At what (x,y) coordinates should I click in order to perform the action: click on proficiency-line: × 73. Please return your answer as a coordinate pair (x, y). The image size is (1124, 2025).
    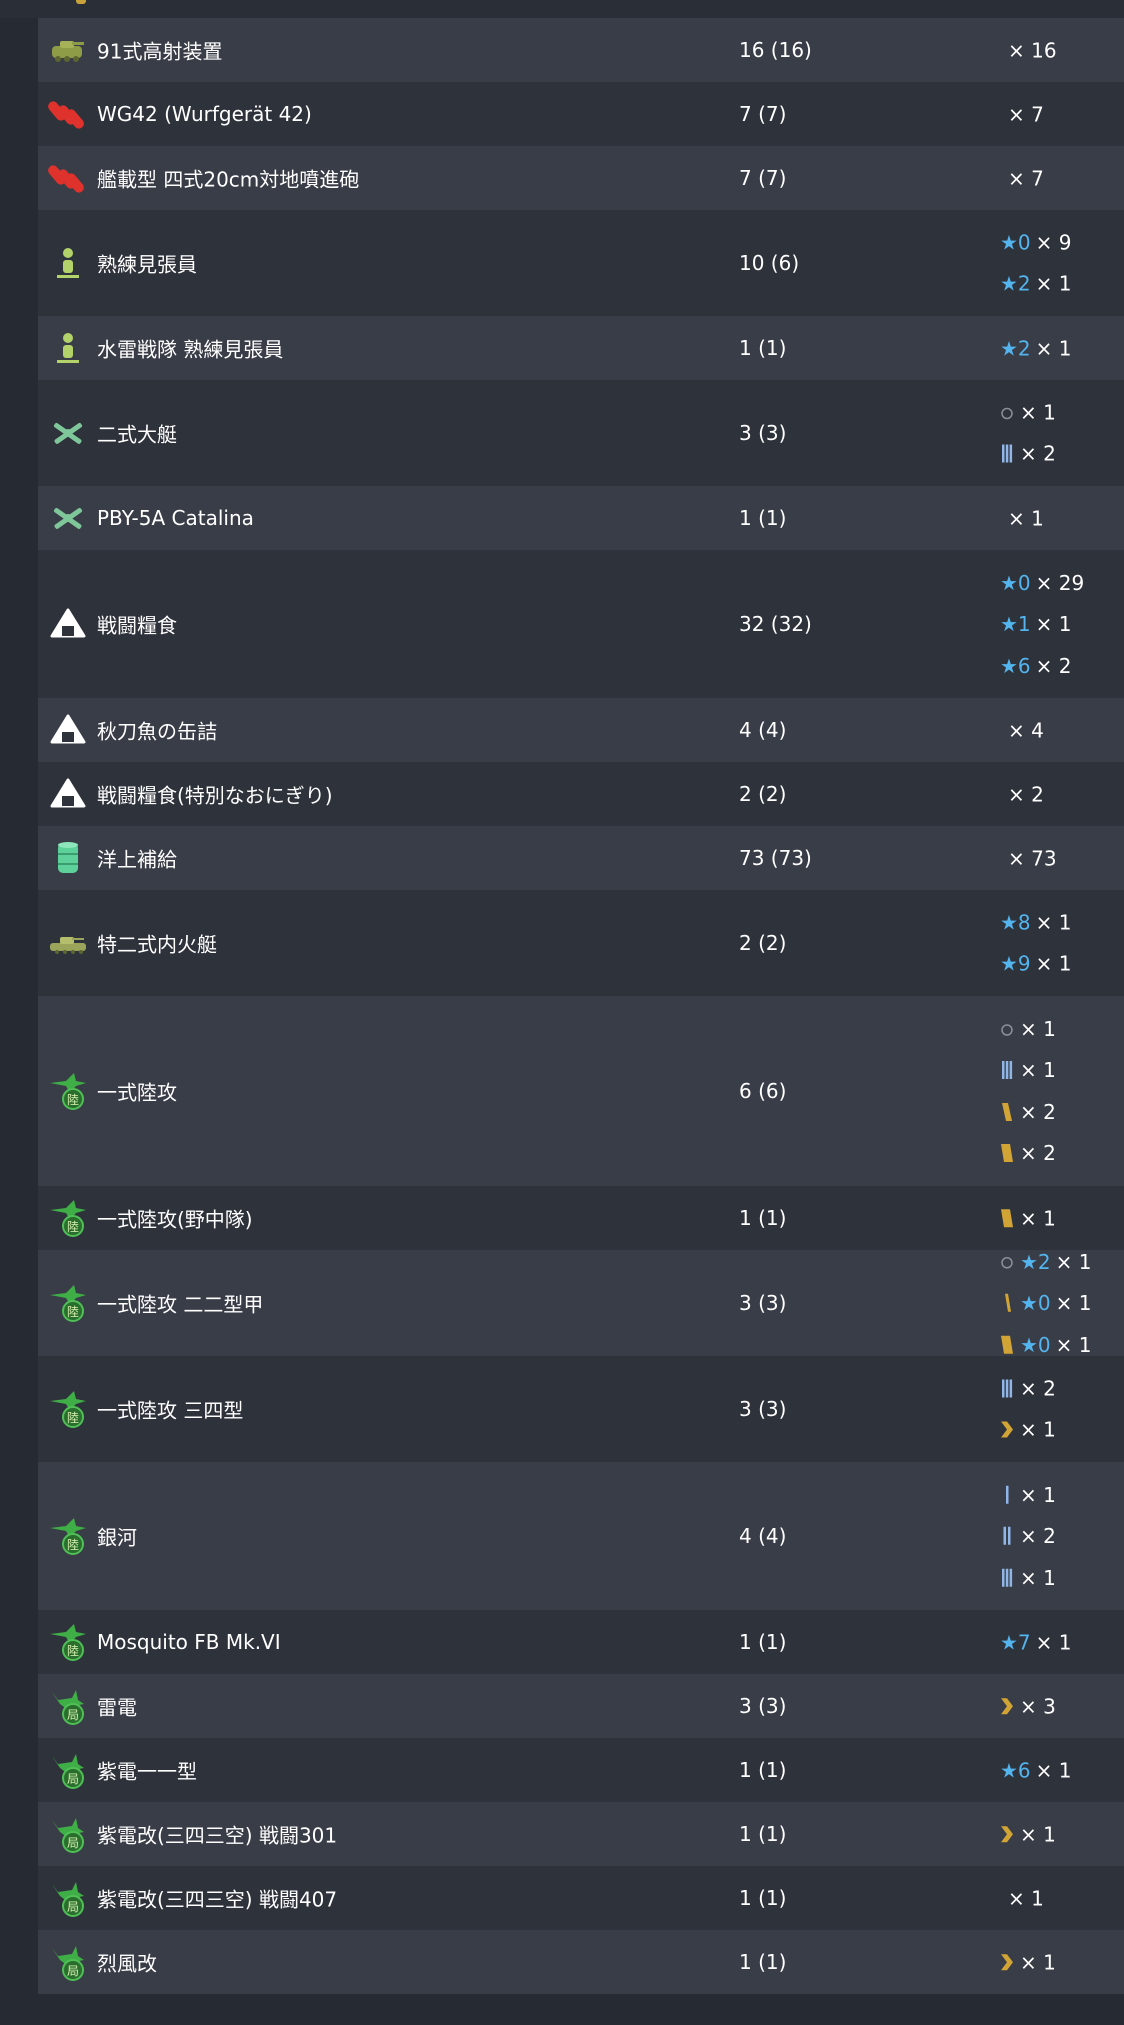
    Looking at the image, I should click on (1028, 858).